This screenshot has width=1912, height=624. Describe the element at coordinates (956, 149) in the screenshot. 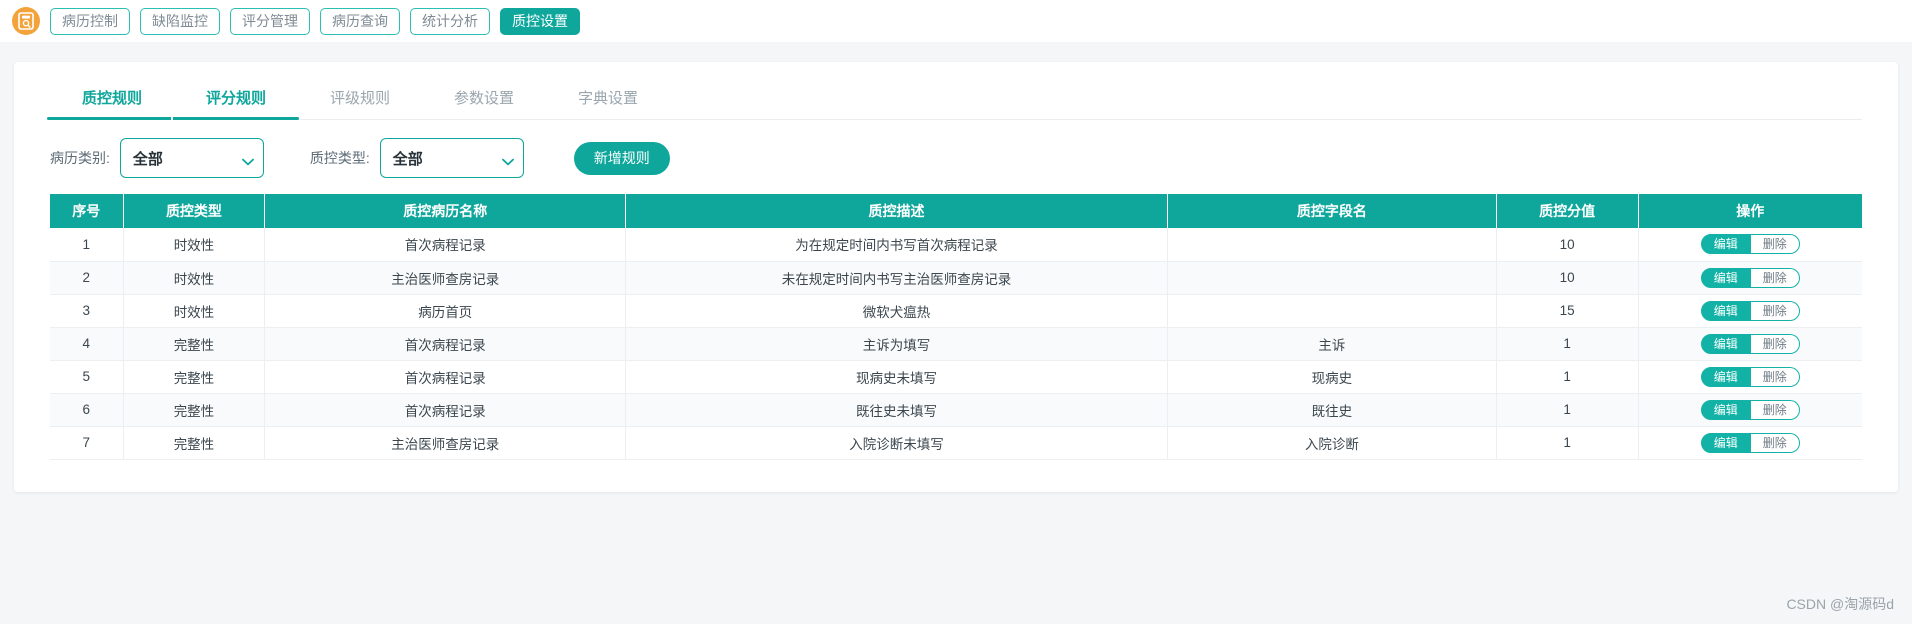

I see `filter-toolbar: 病历类别: 全部 质控类型: 全部 新增规则` at that location.